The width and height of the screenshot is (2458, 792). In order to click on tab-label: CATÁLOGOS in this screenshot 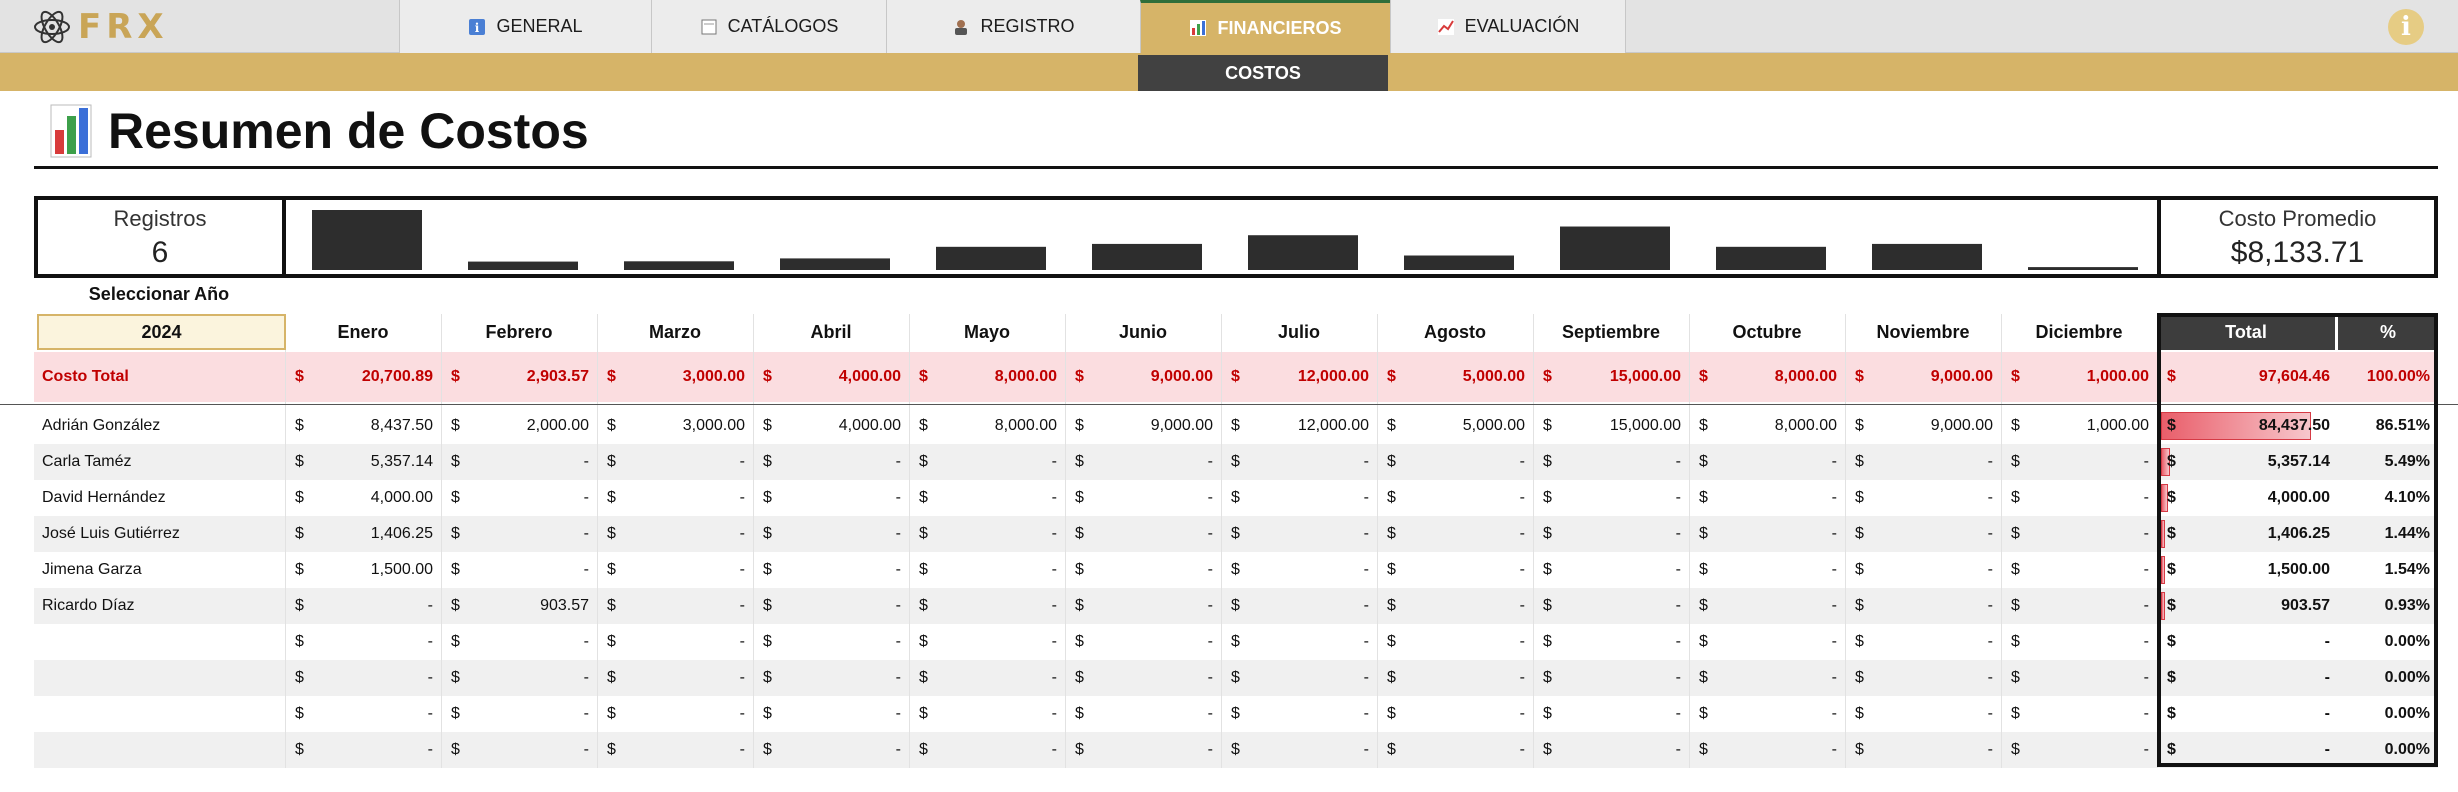, I will do `click(783, 26)`.